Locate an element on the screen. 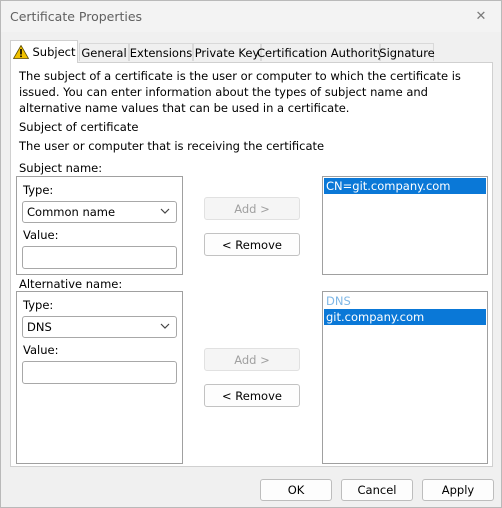  alt-value-input is located at coordinates (99, 372).